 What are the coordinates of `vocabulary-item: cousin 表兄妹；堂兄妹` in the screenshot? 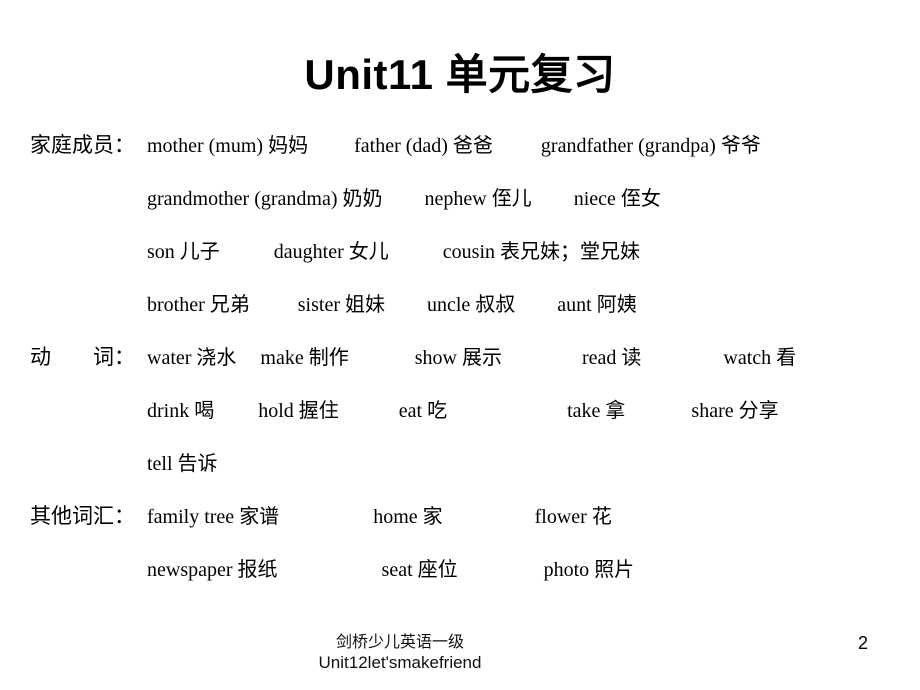 It's located at (541, 251).